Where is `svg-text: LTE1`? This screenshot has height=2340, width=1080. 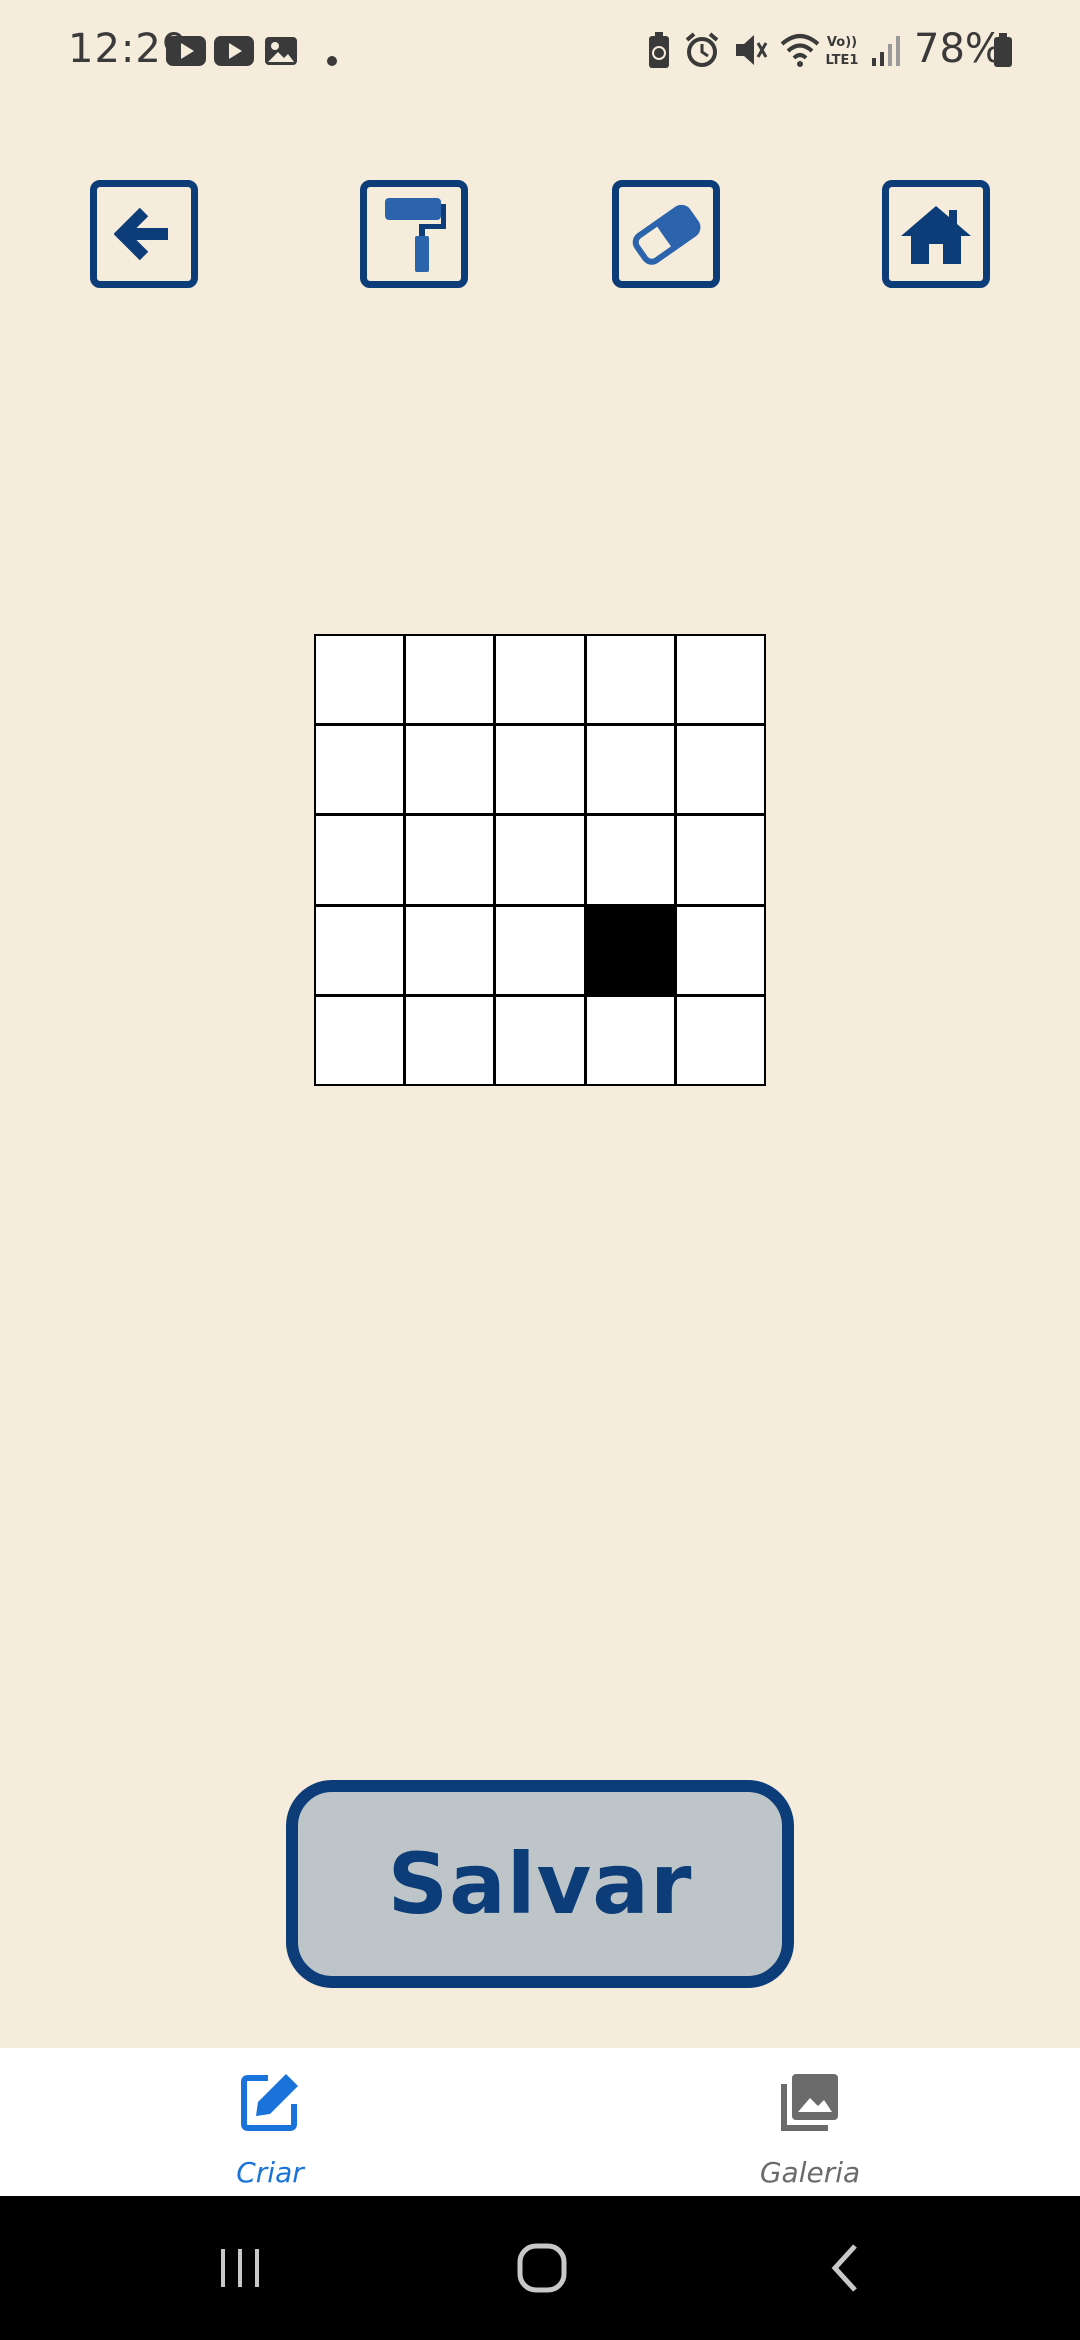 svg-text: LTE1 is located at coordinates (842, 60).